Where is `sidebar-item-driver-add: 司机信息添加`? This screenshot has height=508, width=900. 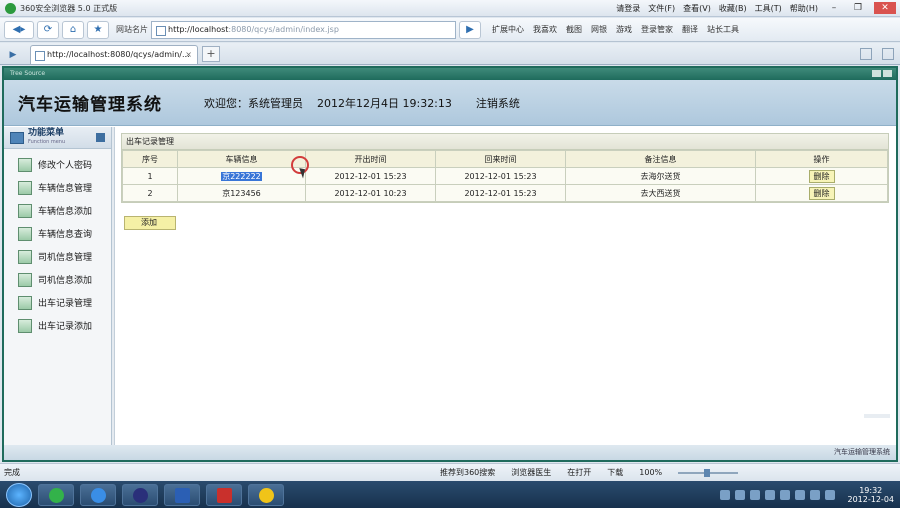 sidebar-item-driver-add: 司机信息添加 is located at coordinates (57, 279).